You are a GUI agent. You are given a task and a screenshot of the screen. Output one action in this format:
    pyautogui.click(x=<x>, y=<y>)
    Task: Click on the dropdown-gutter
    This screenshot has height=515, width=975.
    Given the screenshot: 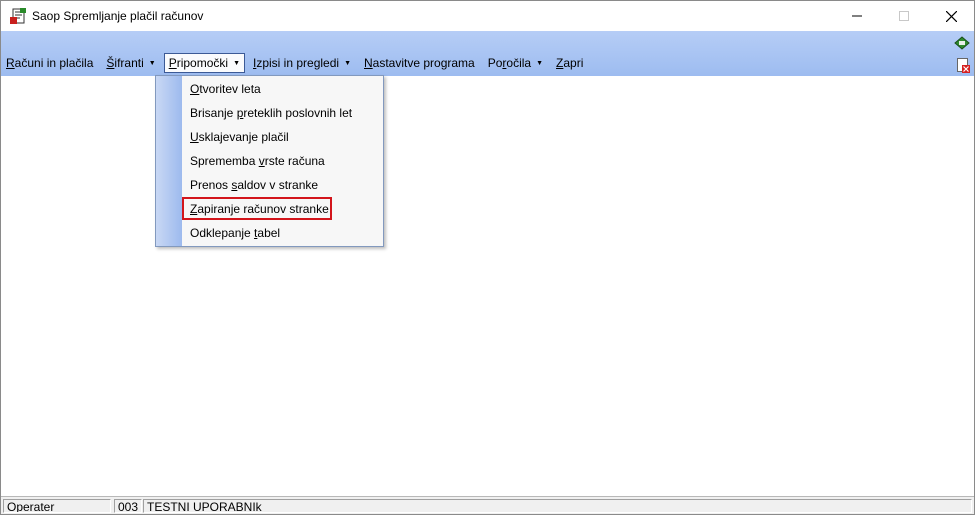 What is the action you would take?
    pyautogui.click(x=169, y=161)
    